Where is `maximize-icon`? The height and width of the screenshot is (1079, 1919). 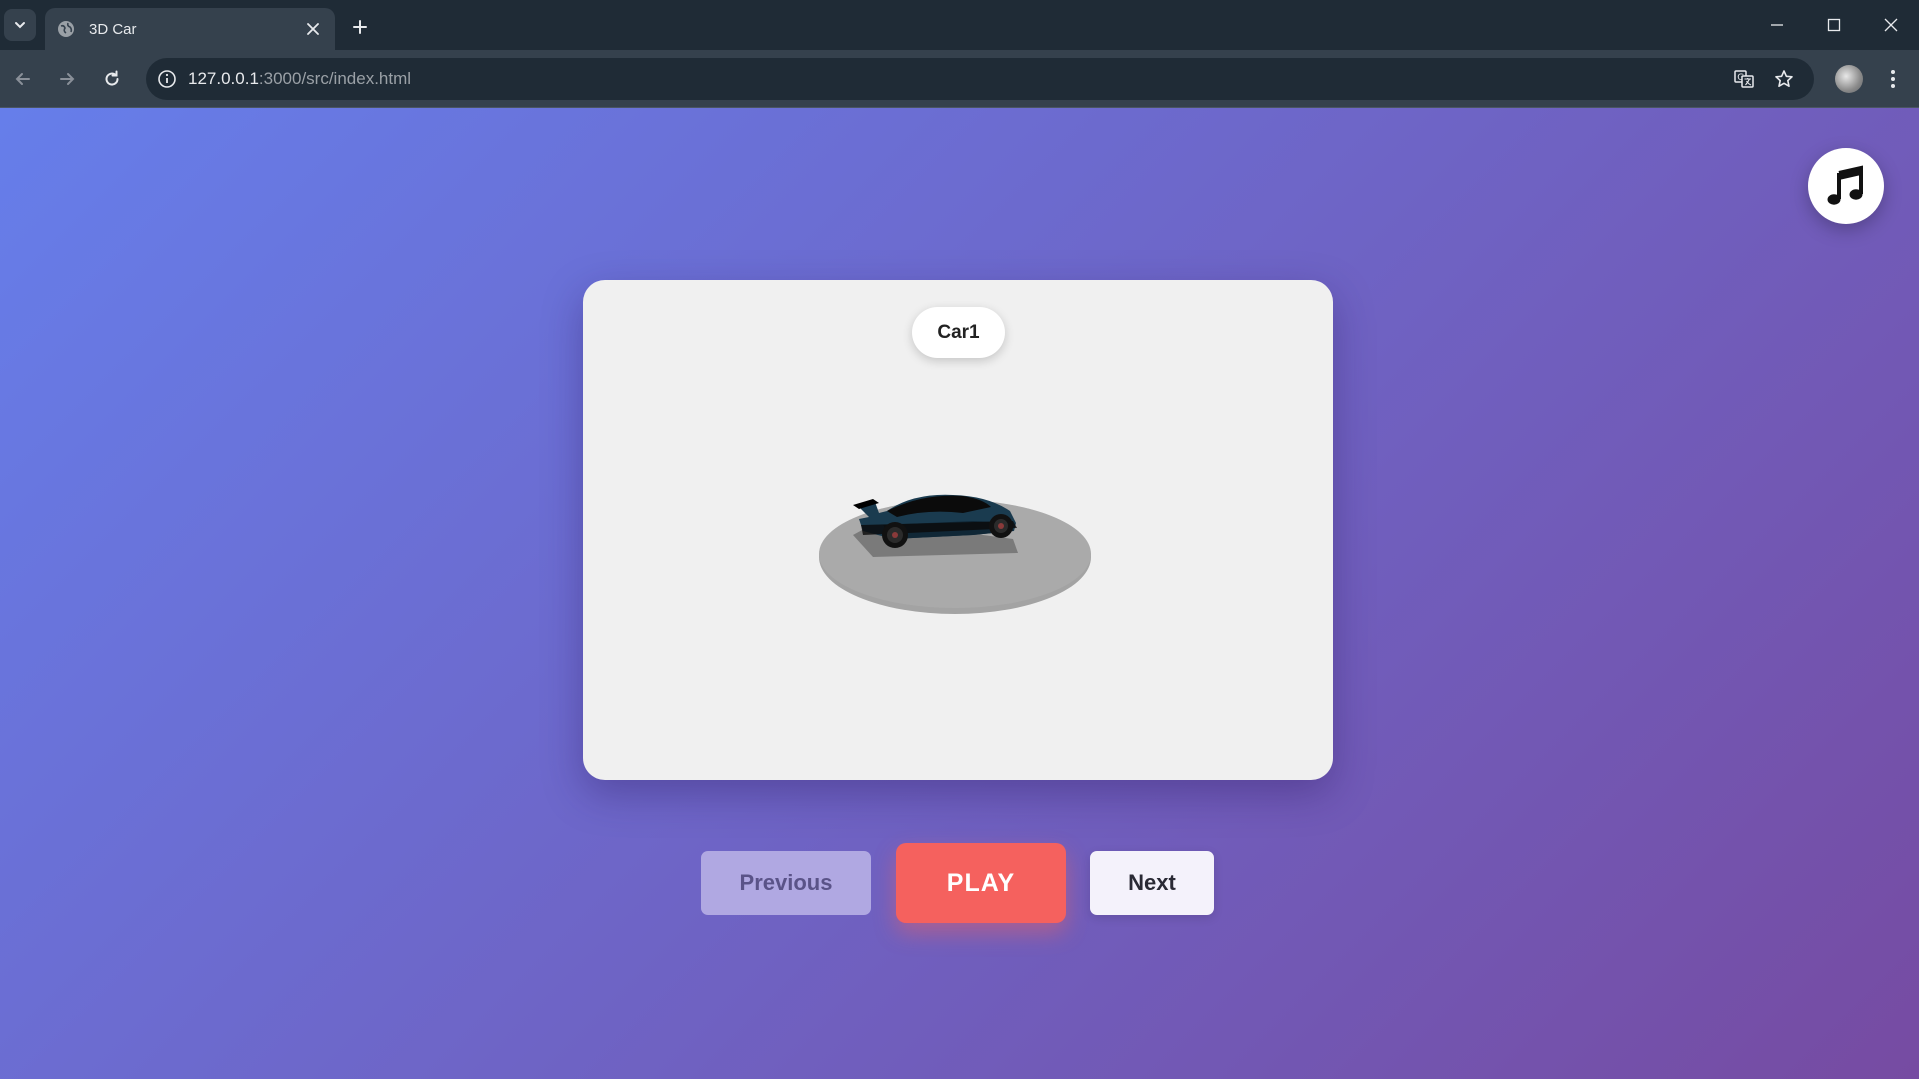
maximize-icon is located at coordinates (1834, 25).